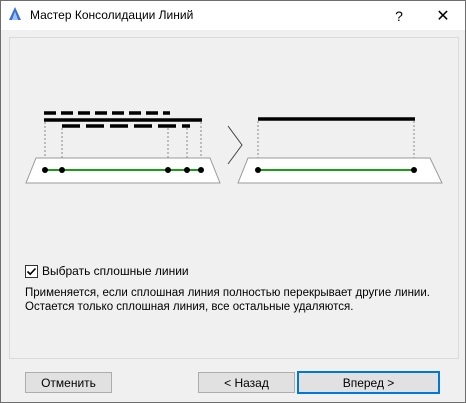 The height and width of the screenshot is (403, 466). I want to click on help-icon: ?, so click(399, 15).